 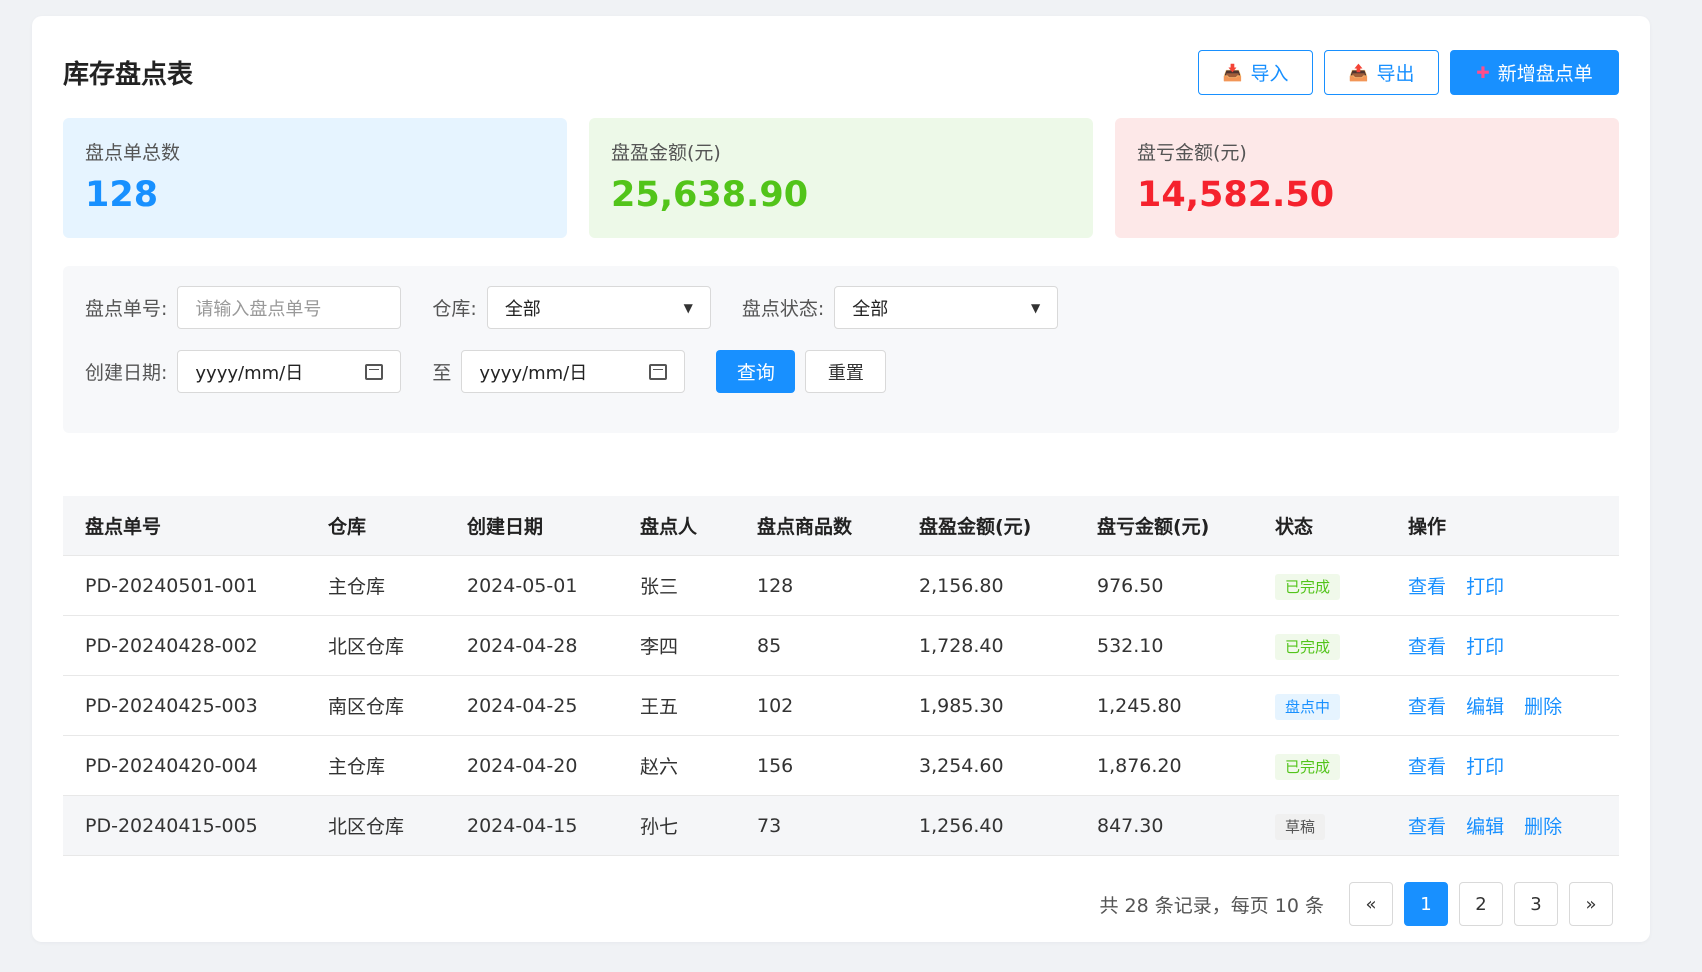 What do you see at coordinates (533, 373) in the screenshot?
I see `date-to-value: yyyy/mm/日` at bounding box center [533, 373].